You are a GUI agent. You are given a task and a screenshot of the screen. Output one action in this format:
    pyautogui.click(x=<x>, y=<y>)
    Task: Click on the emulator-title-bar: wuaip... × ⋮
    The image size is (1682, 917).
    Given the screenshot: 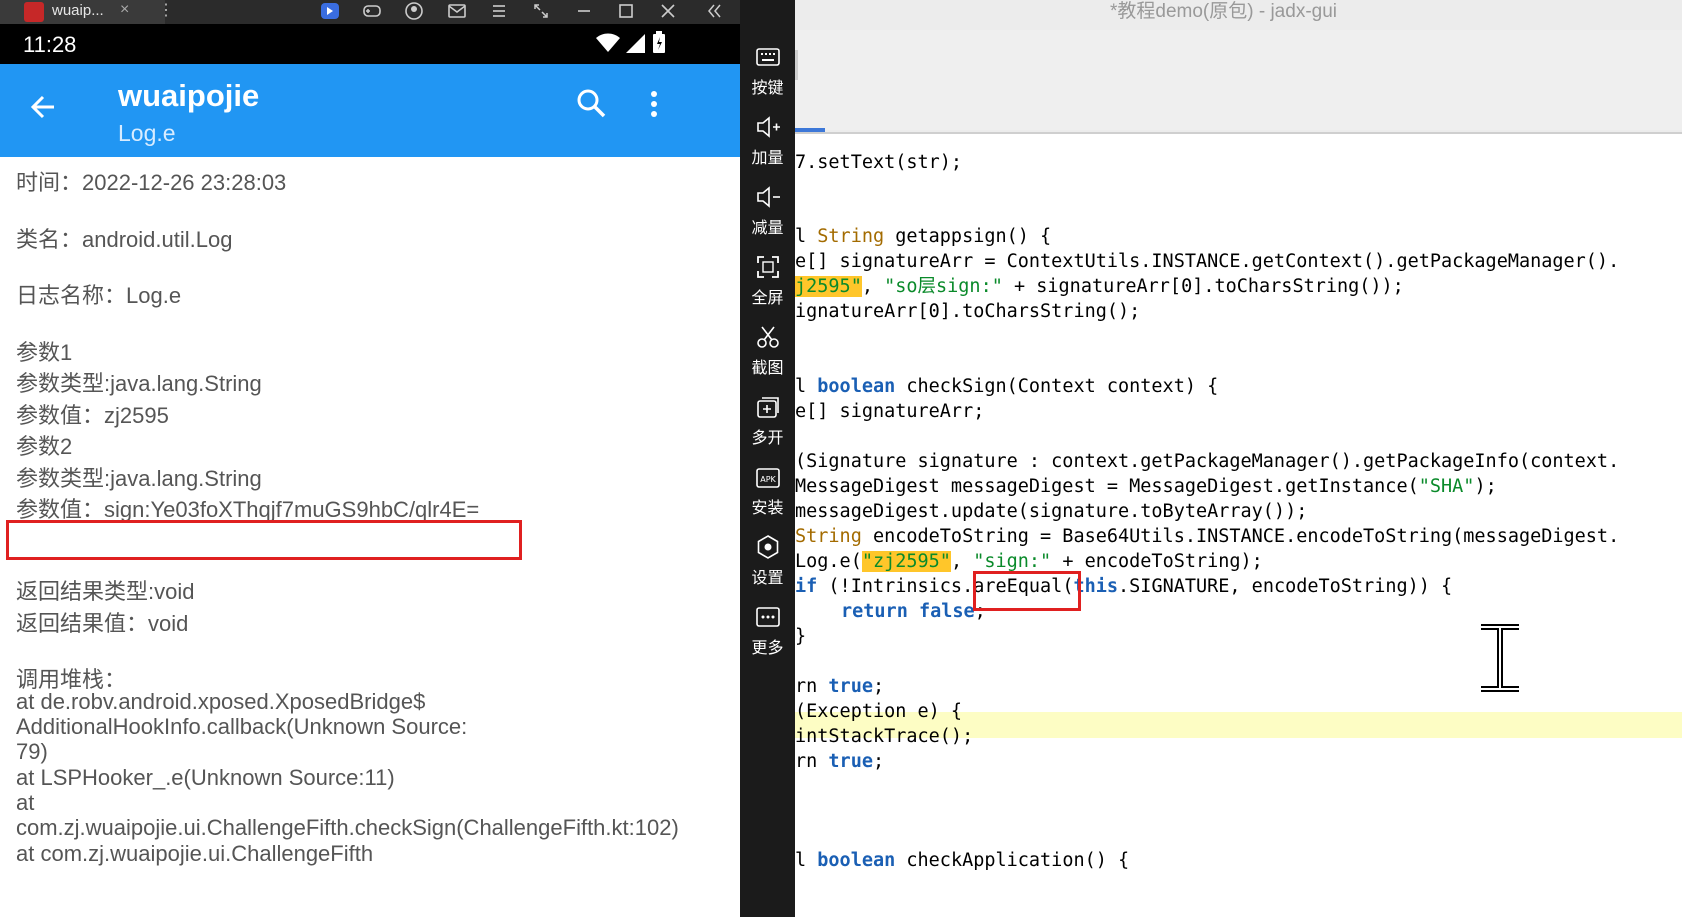 What is the action you would take?
    pyautogui.click(x=370, y=12)
    